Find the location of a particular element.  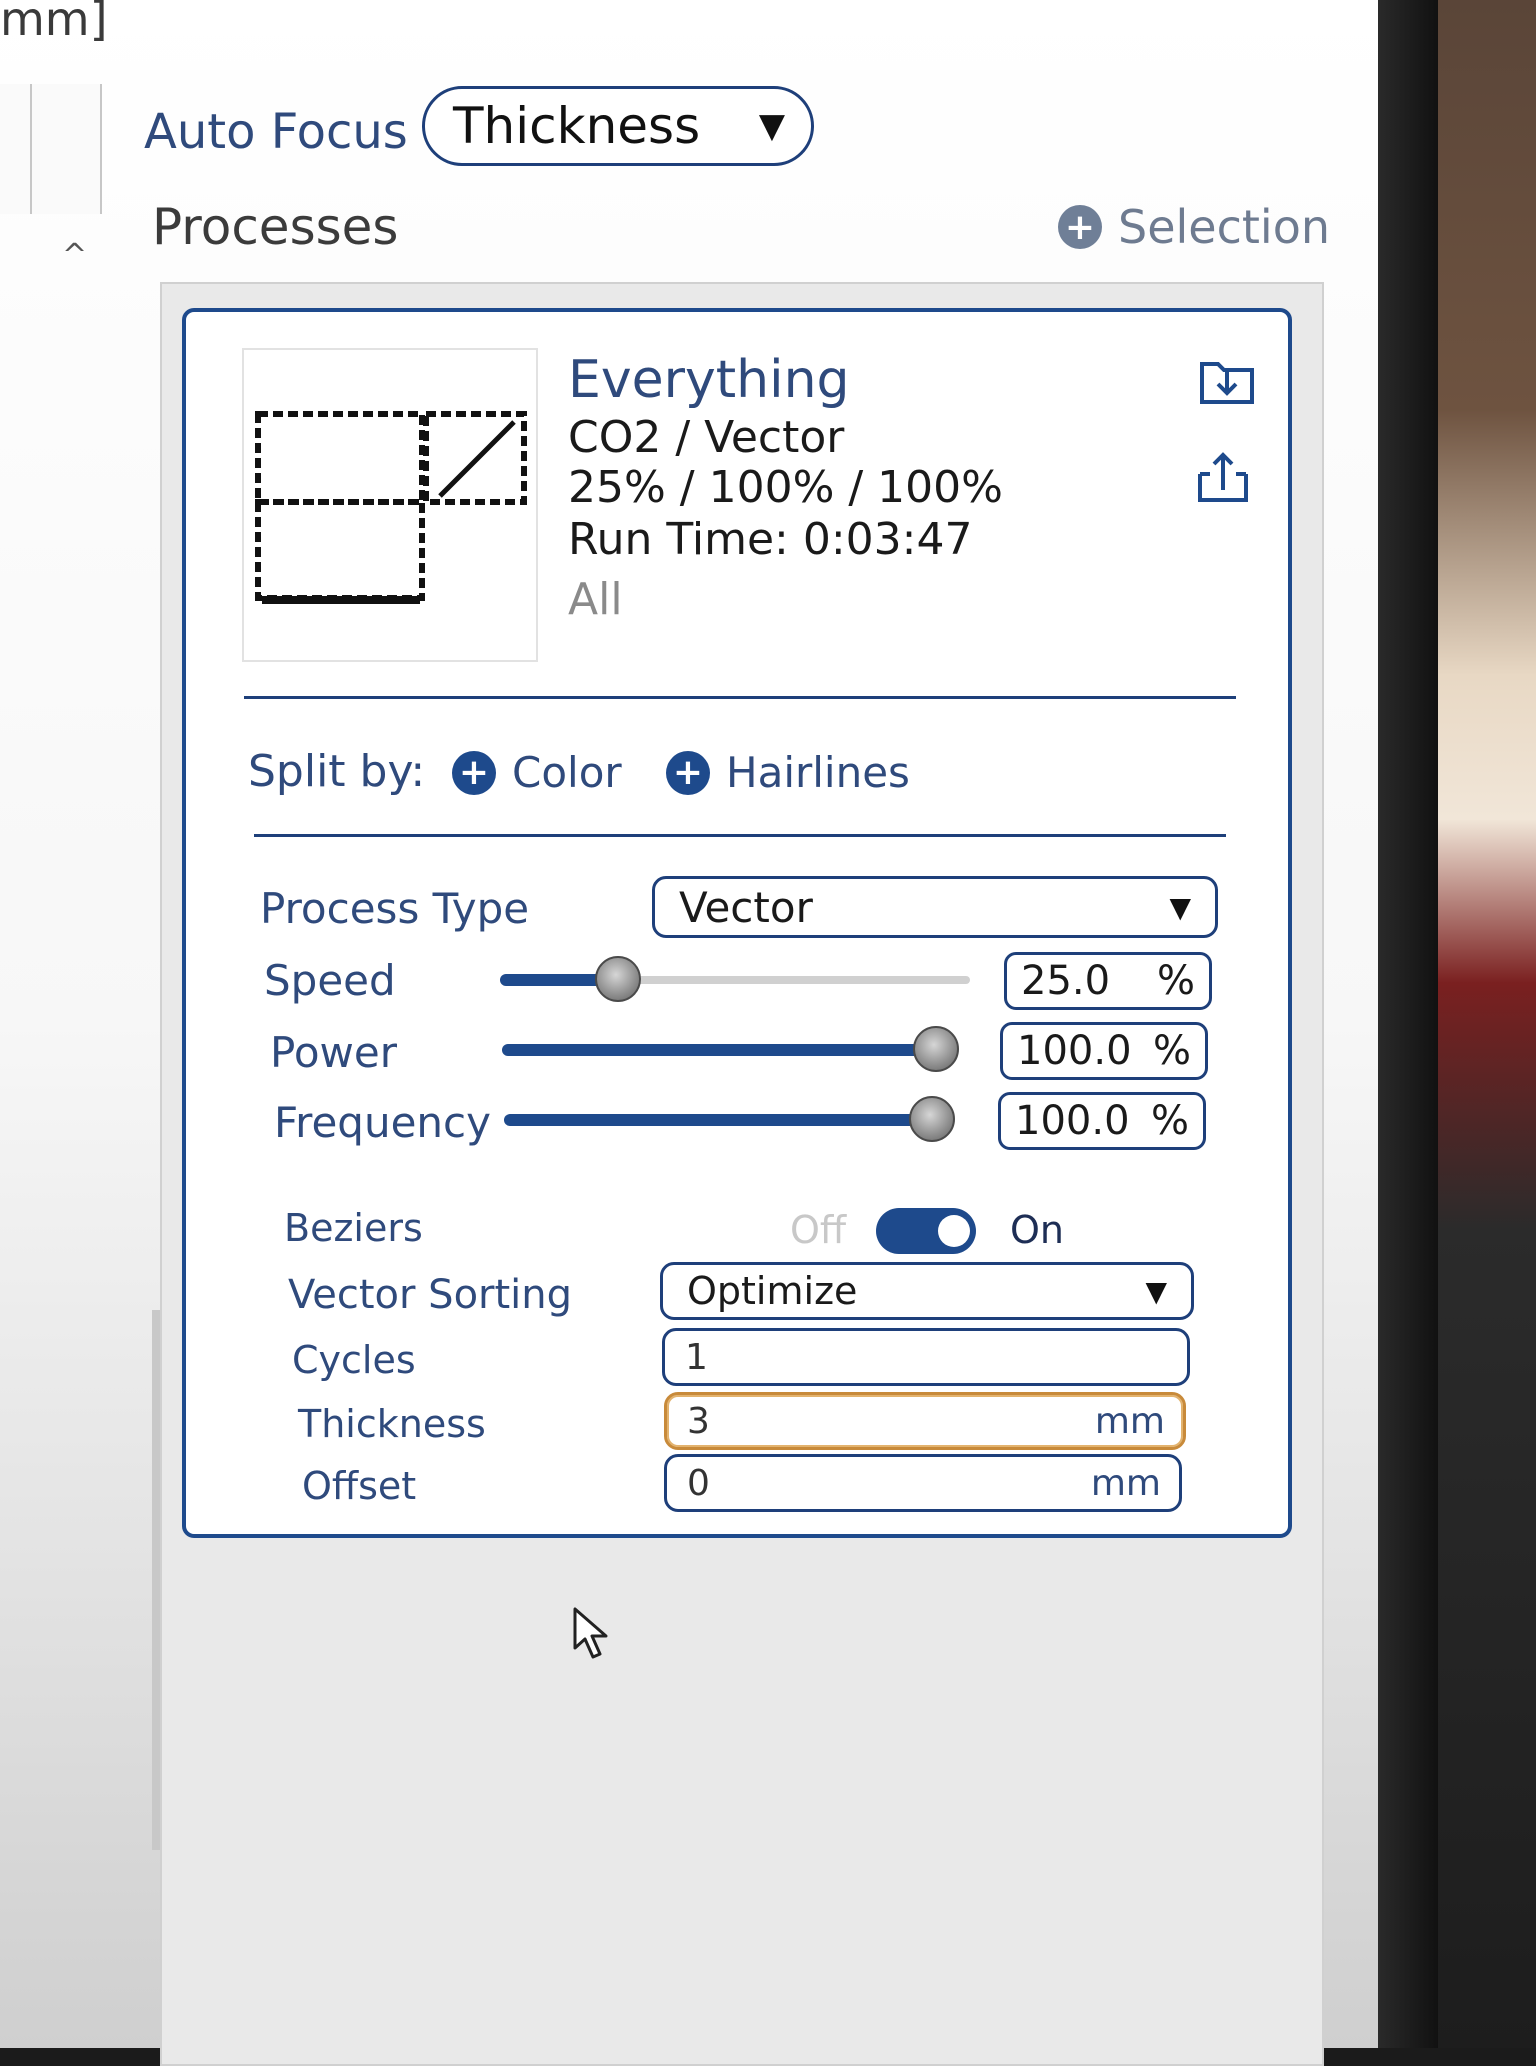

vector-sorting-value: Optimize is located at coordinates (772, 1291).